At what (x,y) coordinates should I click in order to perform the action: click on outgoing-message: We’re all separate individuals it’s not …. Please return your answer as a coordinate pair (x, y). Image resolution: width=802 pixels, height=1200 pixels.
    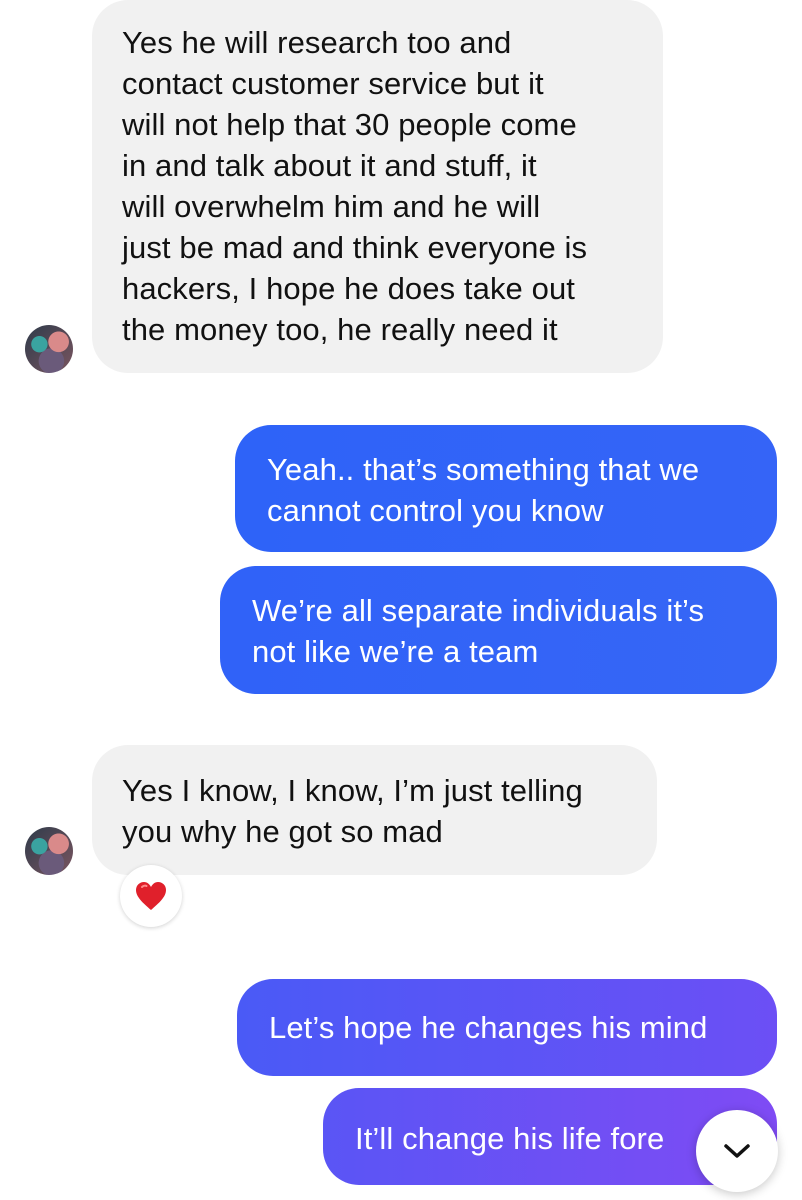
    Looking at the image, I should click on (498, 630).